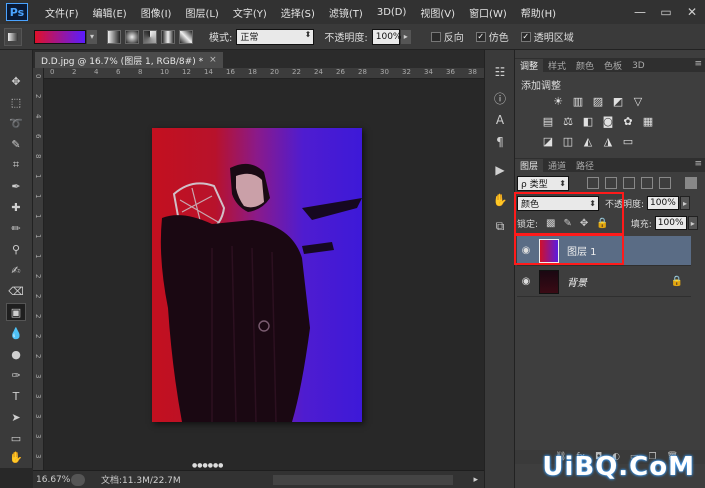 This screenshot has width=705, height=488. I want to click on filter-toggle-icon, so click(691, 183).